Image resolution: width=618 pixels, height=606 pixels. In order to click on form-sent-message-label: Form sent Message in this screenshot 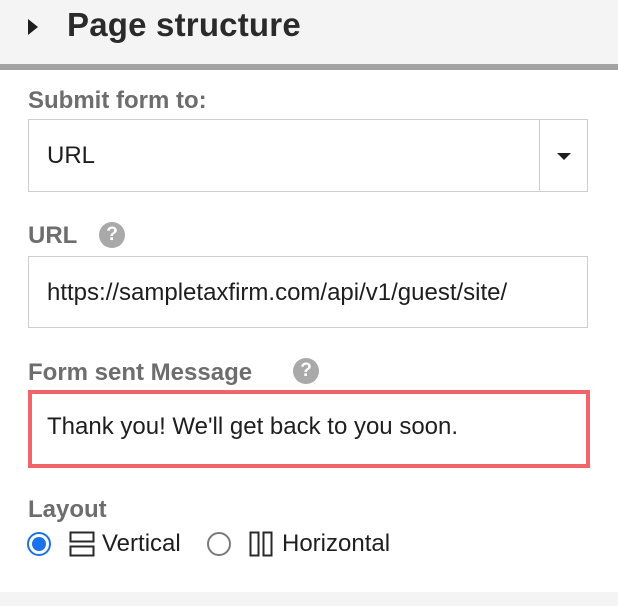, I will do `click(140, 372)`.